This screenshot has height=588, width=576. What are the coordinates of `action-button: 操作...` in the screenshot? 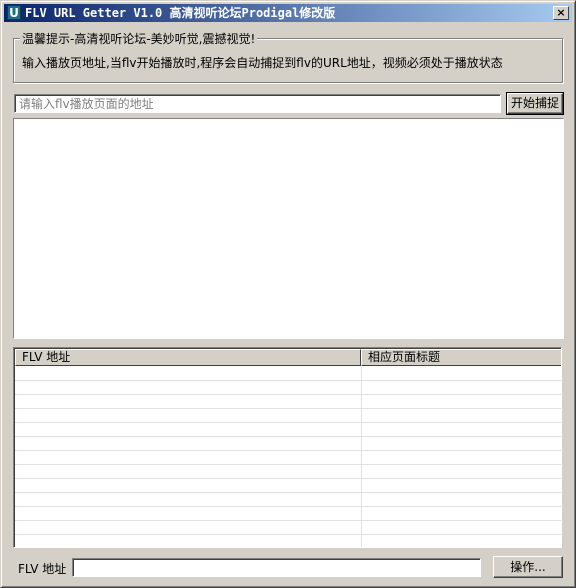 It's located at (528, 567).